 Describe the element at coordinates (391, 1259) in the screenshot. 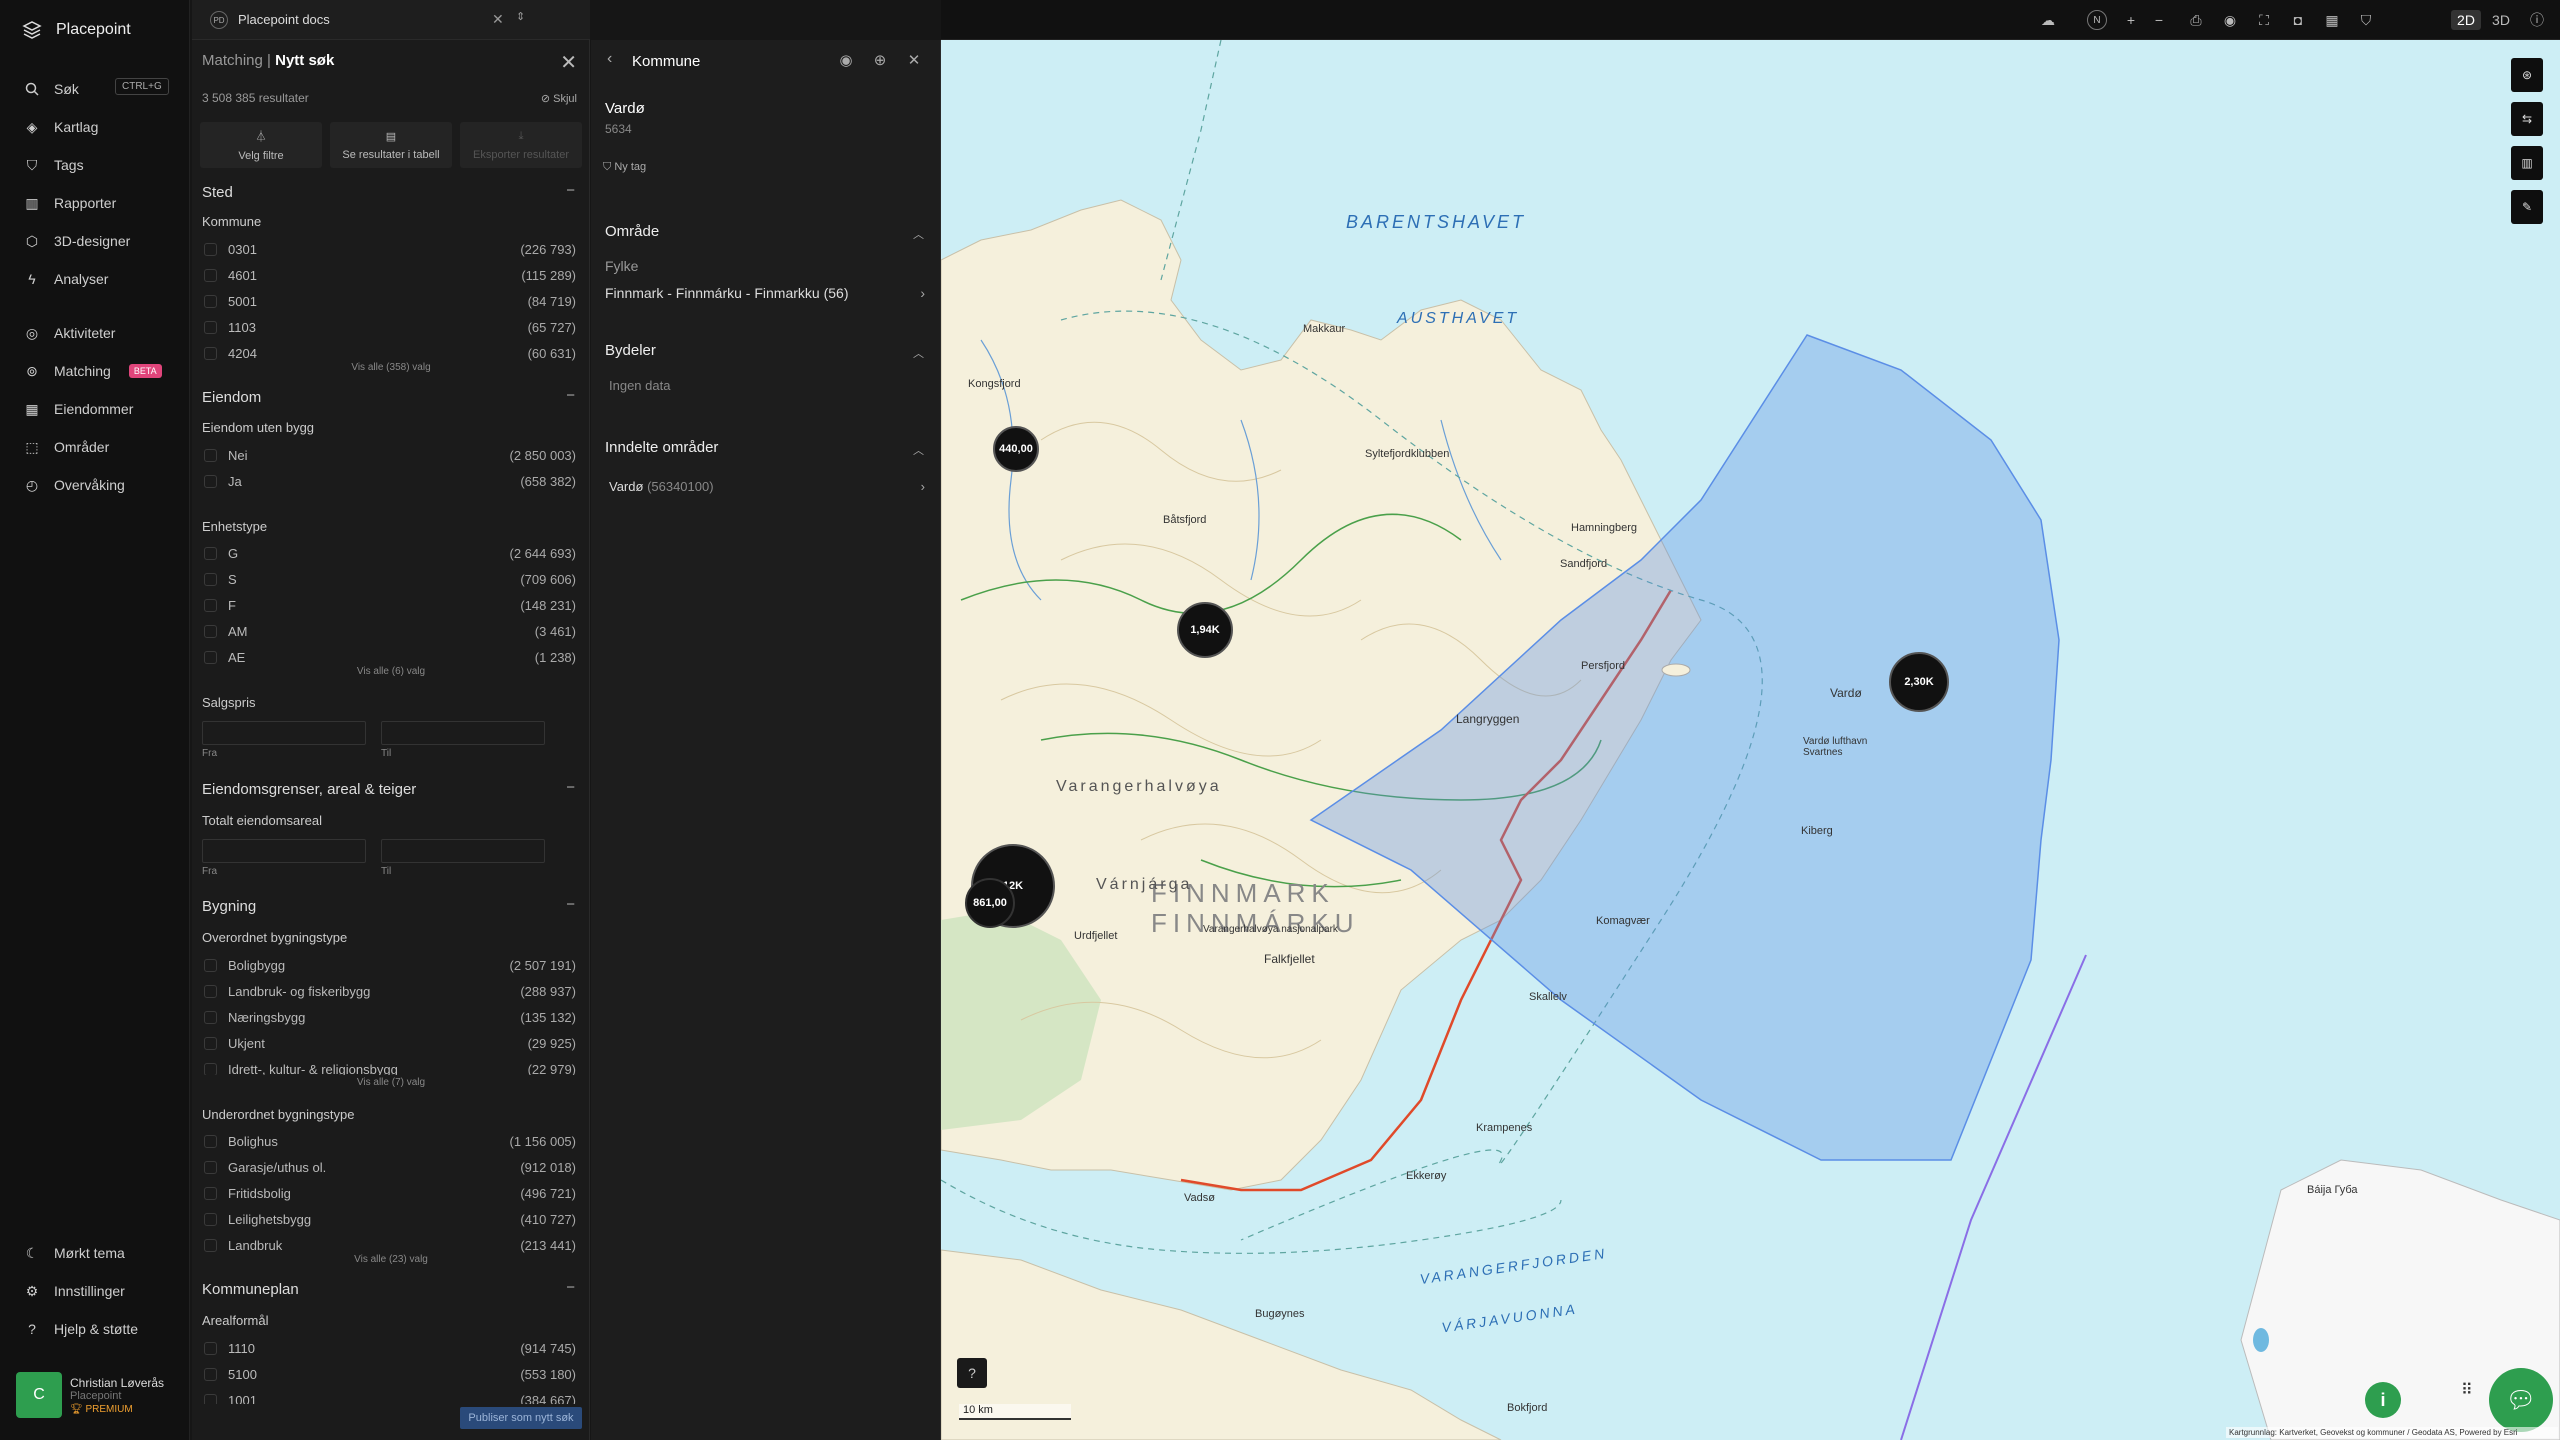

I see `show-all-link: Vis alle (23) valg` at that location.